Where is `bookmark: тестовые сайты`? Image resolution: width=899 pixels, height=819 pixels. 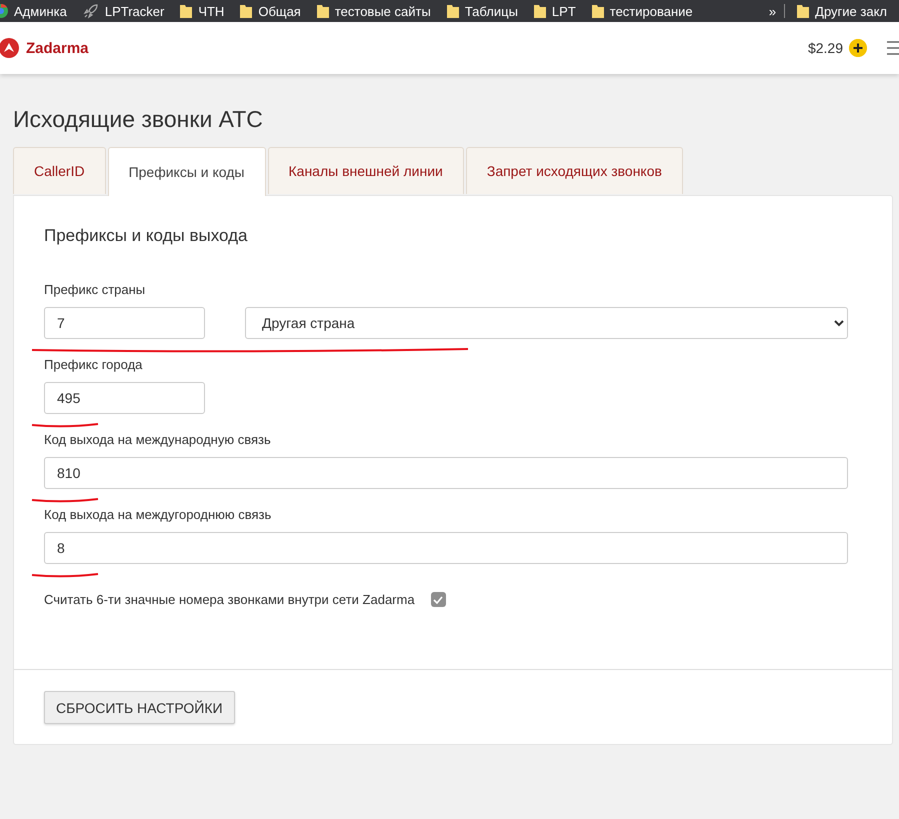 bookmark: тестовые сайты is located at coordinates (377, 11).